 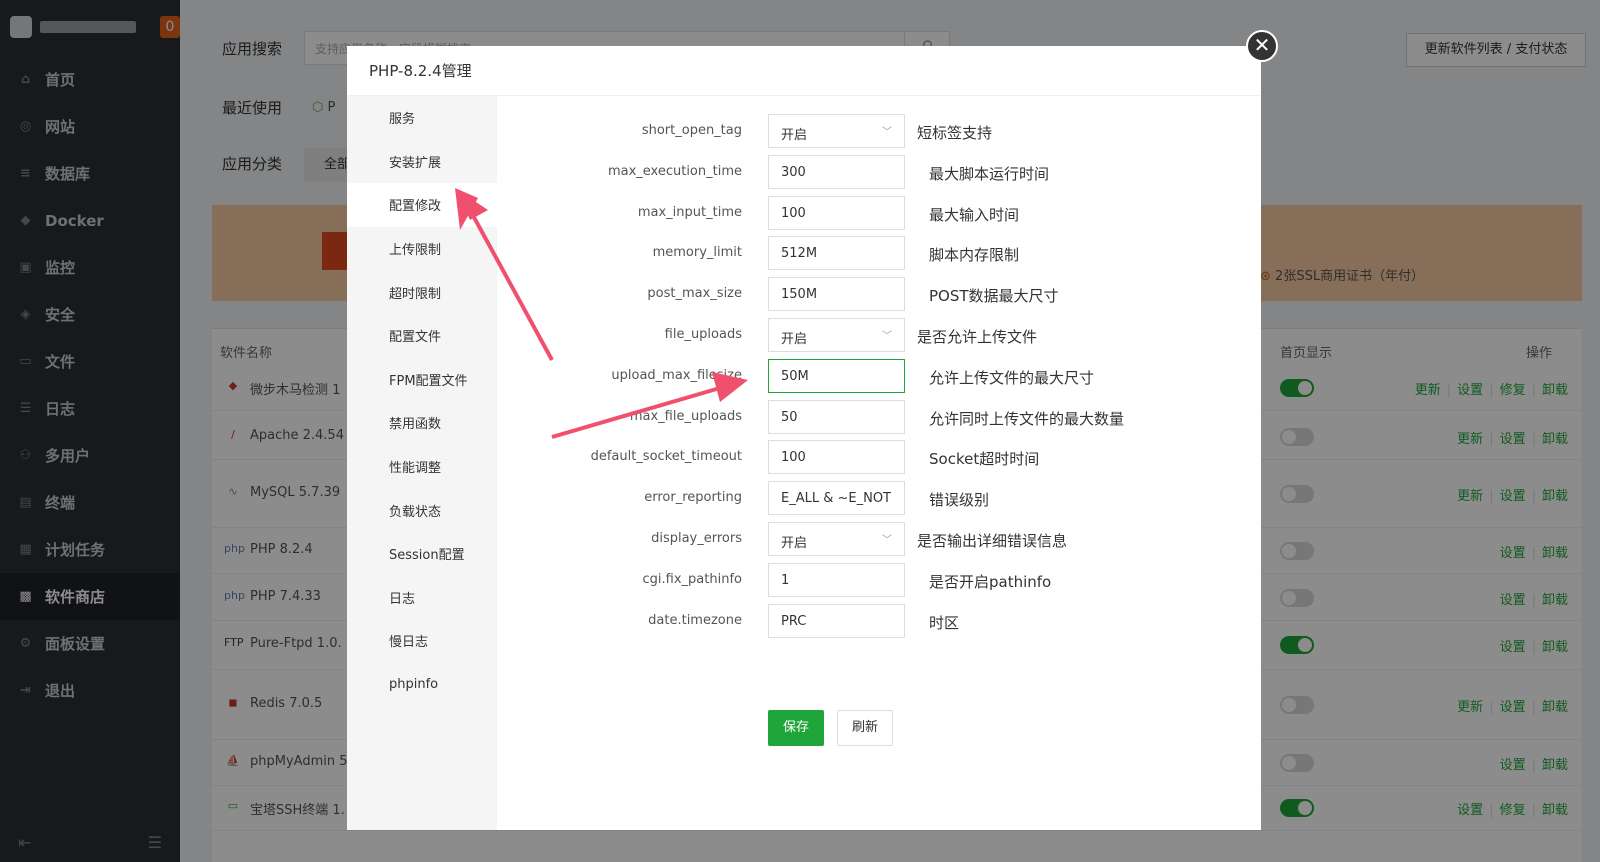 What do you see at coordinates (1012, 377) in the screenshot?
I see `config-description: 允许上传文件的最大尺寸` at bounding box center [1012, 377].